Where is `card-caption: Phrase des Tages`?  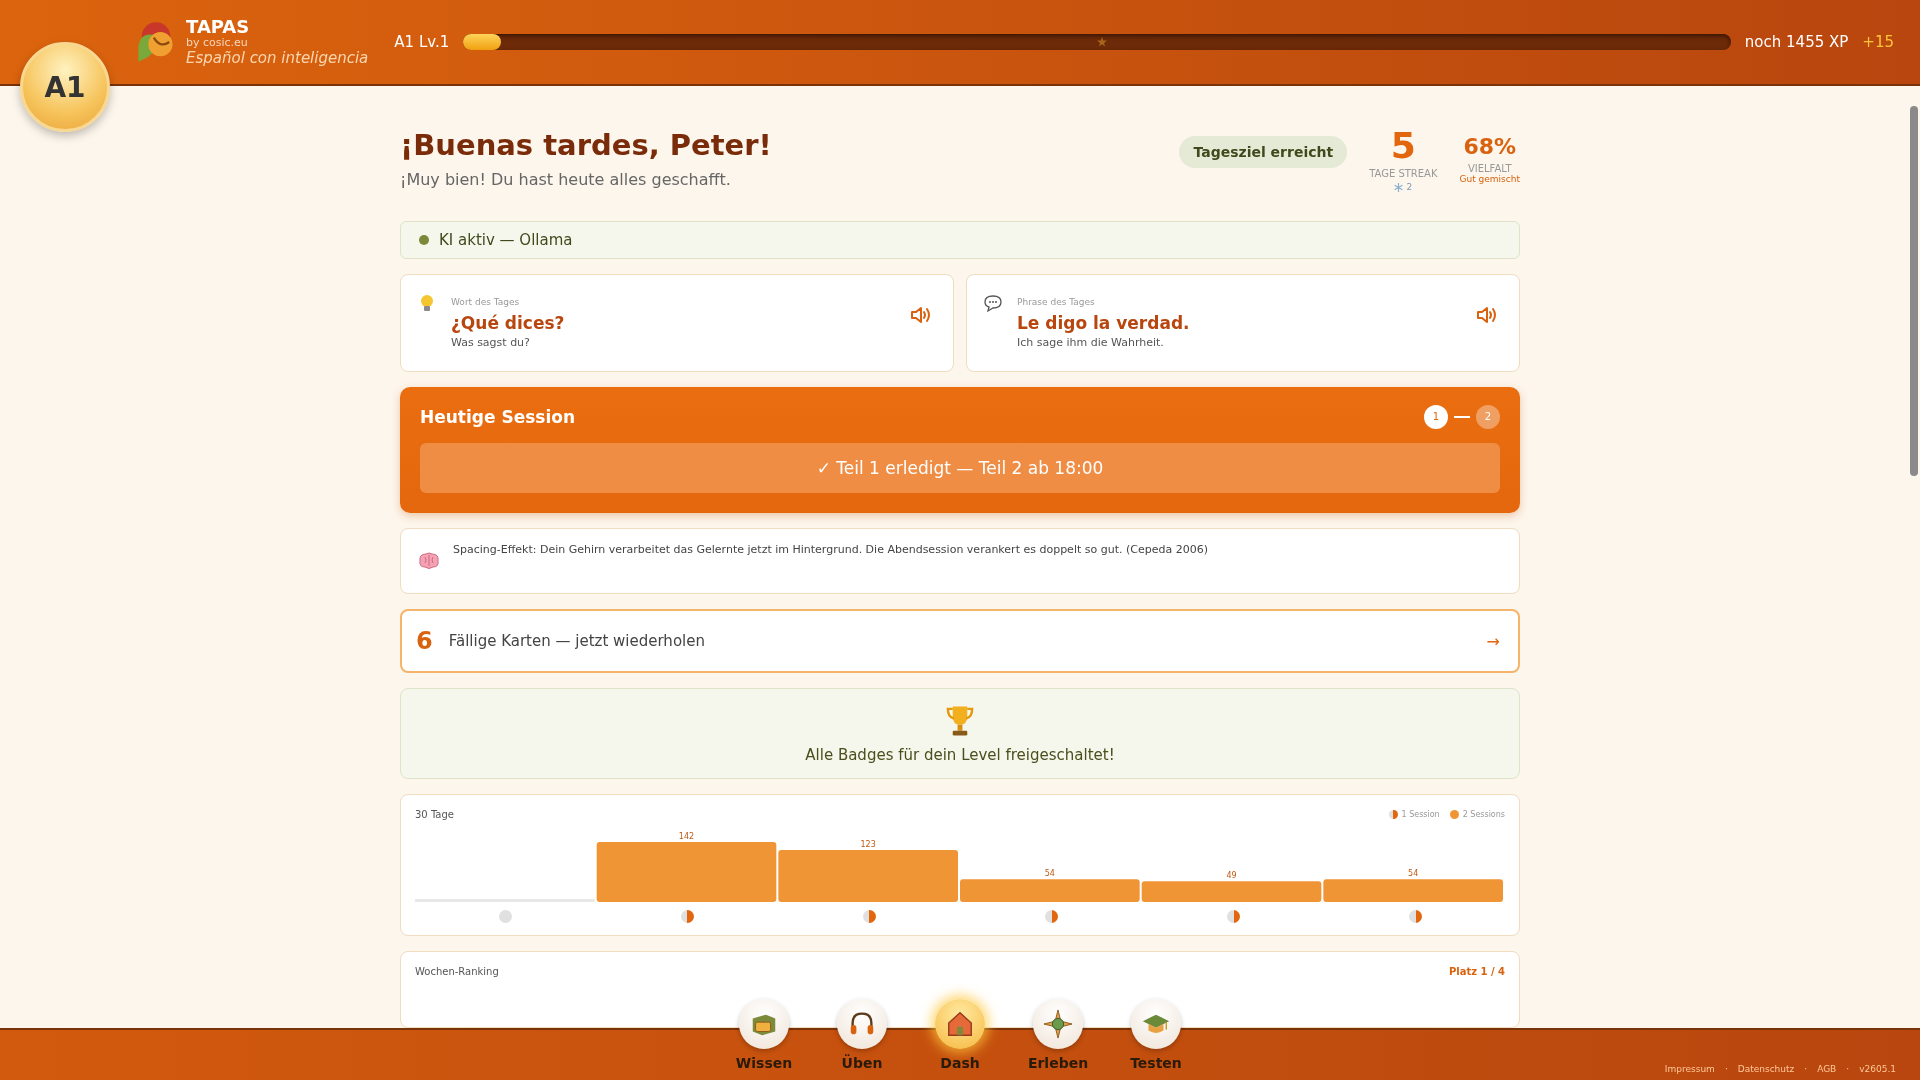
card-caption: Phrase des Tages is located at coordinates (1056, 301).